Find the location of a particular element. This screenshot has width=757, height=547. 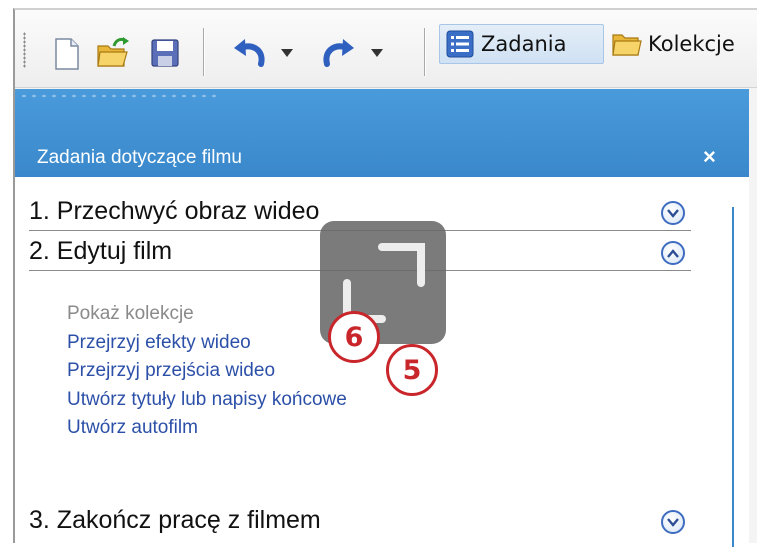

section-finish: 3. Zakończ pracę z filmem is located at coordinates (360, 521).